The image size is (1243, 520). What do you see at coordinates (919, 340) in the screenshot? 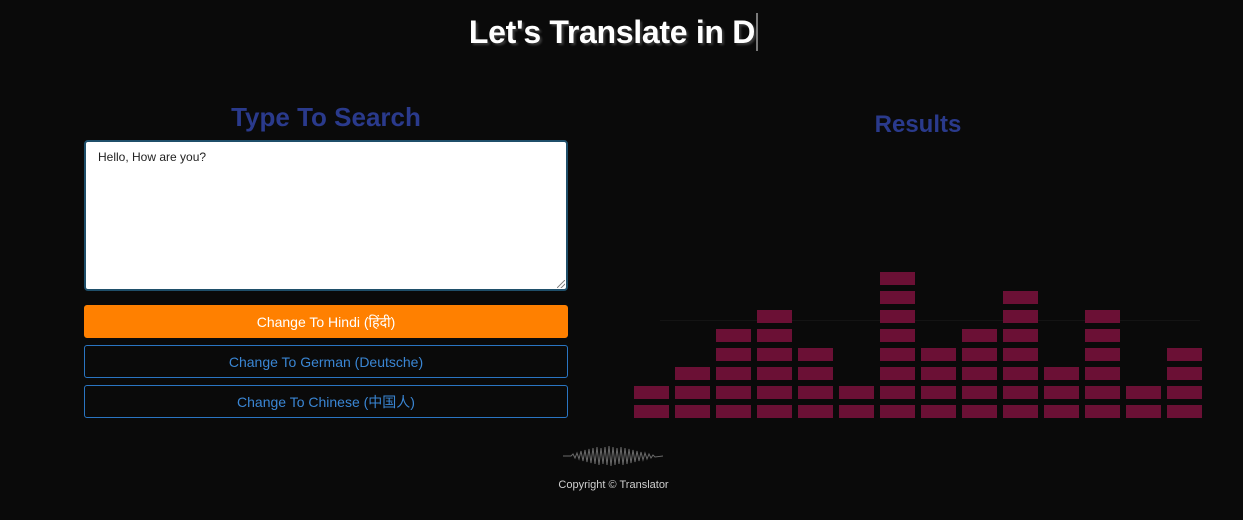
I see `equalizer-visualizer` at bounding box center [919, 340].